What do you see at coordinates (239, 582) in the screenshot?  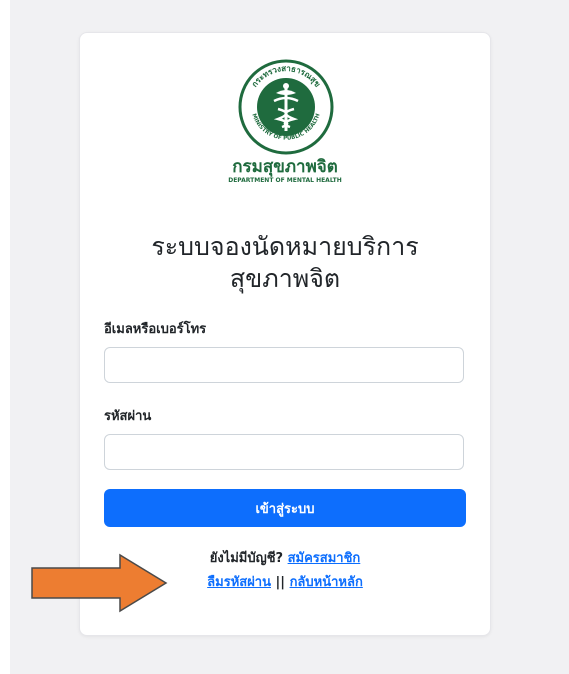 I see `forgot-password-link: ลืมรหัสผ่าน` at bounding box center [239, 582].